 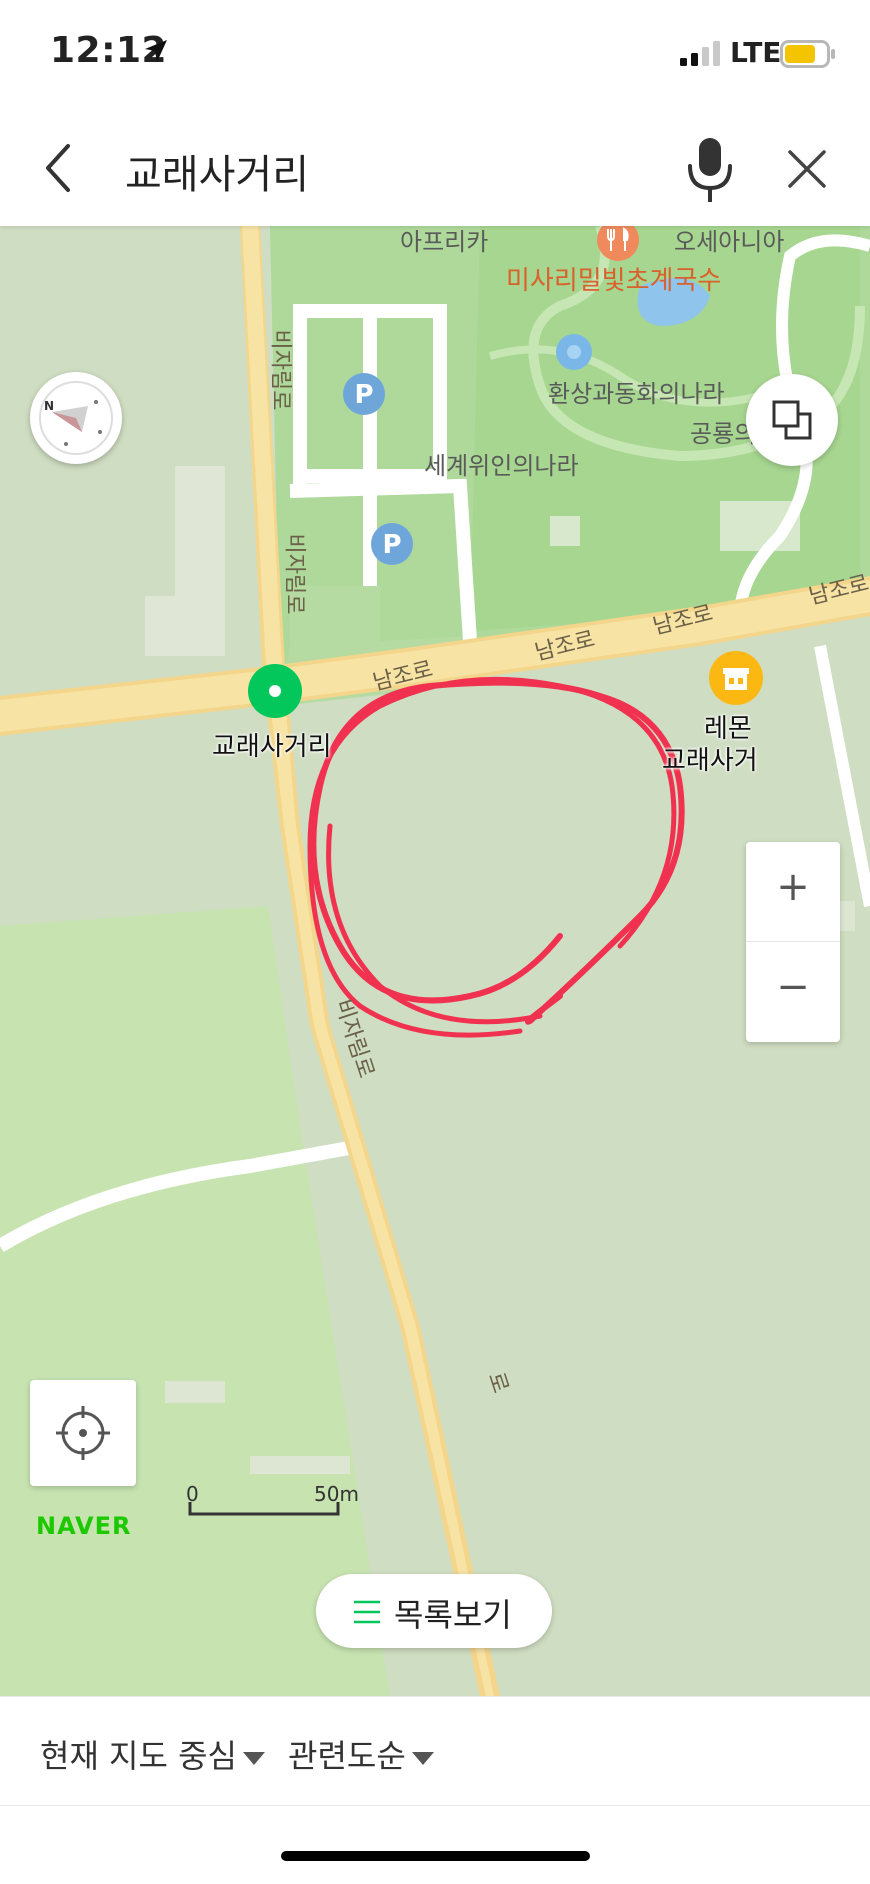 What do you see at coordinates (453, 1615) in the screenshot?
I see `list-view-label: 목록보기` at bounding box center [453, 1615].